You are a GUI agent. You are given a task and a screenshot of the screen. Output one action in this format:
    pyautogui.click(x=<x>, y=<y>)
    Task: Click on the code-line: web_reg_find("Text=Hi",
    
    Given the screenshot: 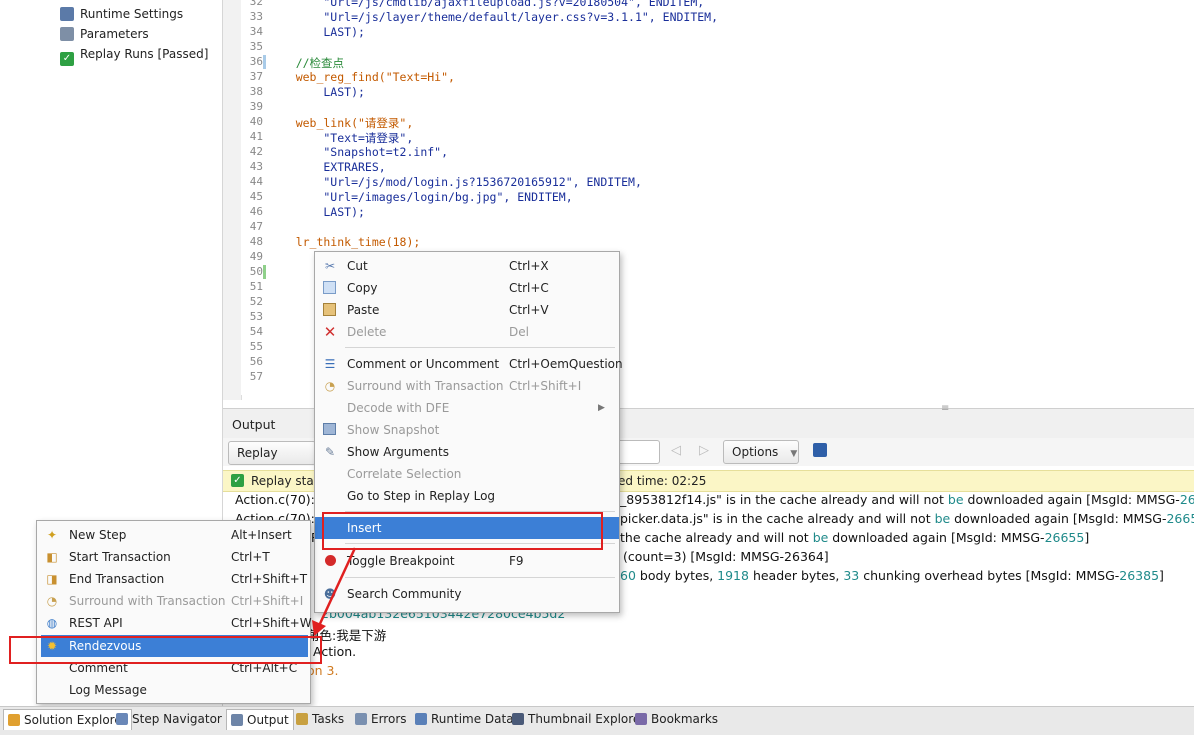 What is the action you would take?
    pyautogui.click(x=361, y=77)
    